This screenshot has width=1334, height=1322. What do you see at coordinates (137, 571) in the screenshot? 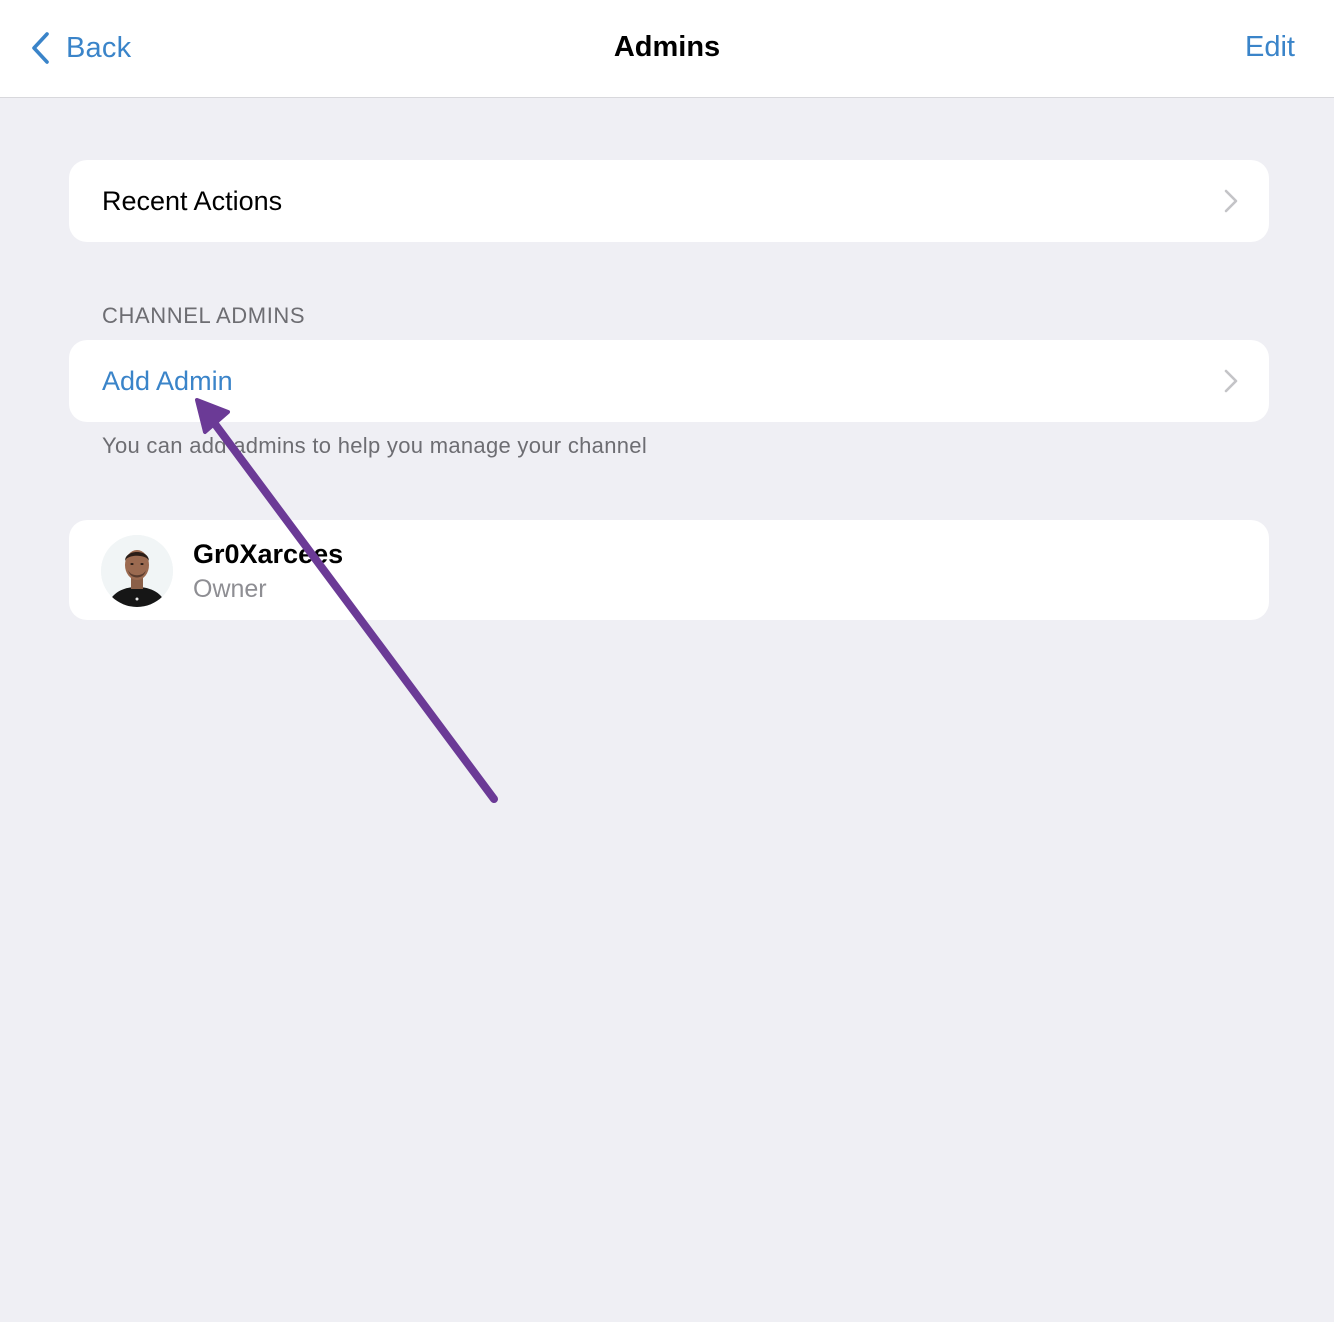
I see `avatar` at bounding box center [137, 571].